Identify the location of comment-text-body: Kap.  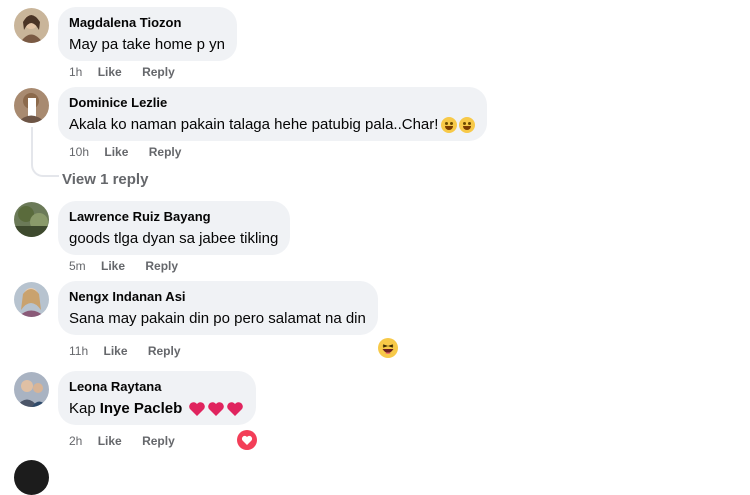
(82, 408).